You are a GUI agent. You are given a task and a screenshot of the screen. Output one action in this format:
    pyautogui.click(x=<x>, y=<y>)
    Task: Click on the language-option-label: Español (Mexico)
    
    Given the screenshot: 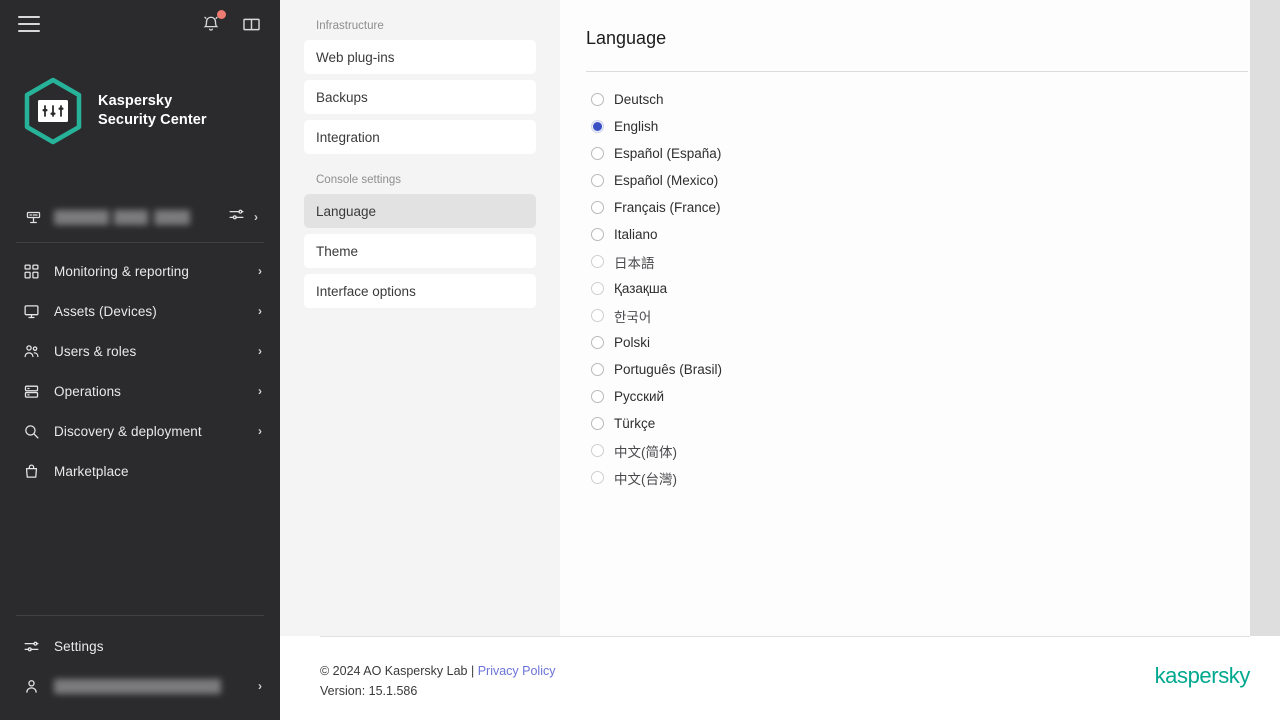 What is the action you would take?
    pyautogui.click(x=666, y=180)
    